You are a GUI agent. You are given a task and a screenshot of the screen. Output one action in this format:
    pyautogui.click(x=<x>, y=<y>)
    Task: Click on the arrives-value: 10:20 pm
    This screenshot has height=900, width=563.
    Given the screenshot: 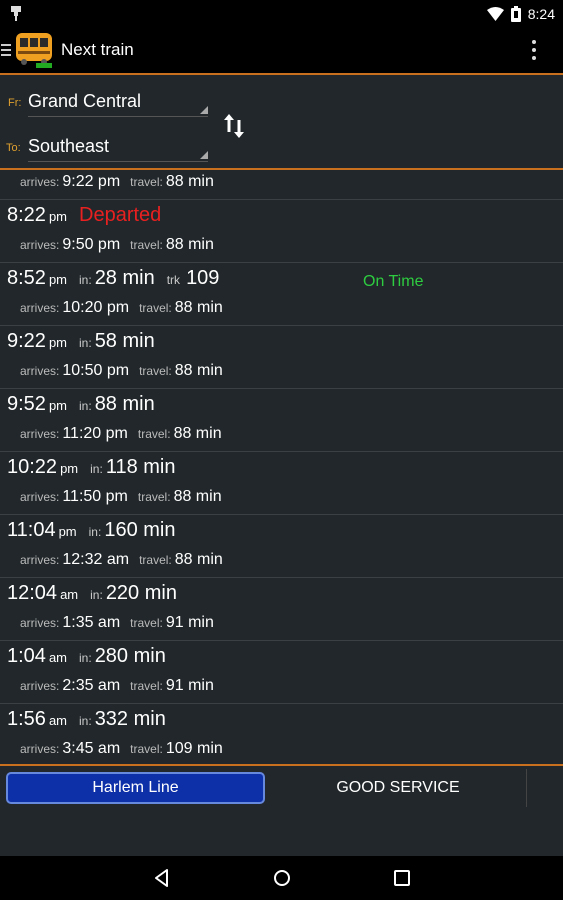 What is the action you would take?
    pyautogui.click(x=96, y=307)
    